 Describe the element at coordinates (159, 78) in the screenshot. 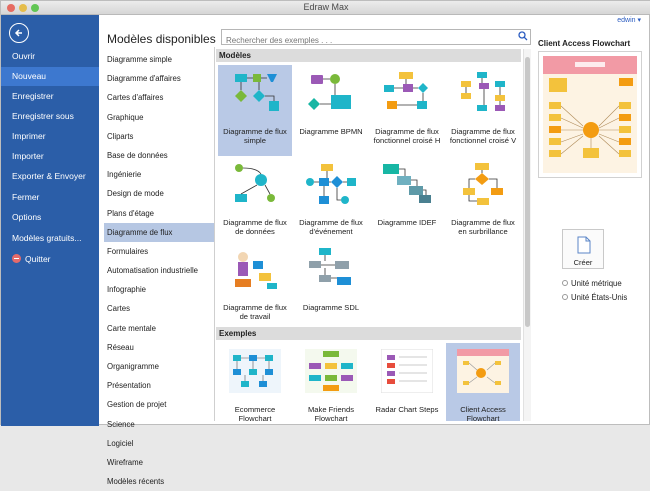

I see `category-item: Diagramme d'affaires` at that location.